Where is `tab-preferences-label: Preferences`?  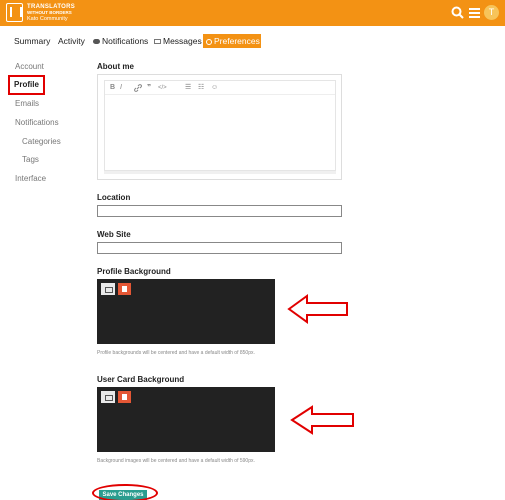 tab-preferences-label: Preferences is located at coordinates (237, 41).